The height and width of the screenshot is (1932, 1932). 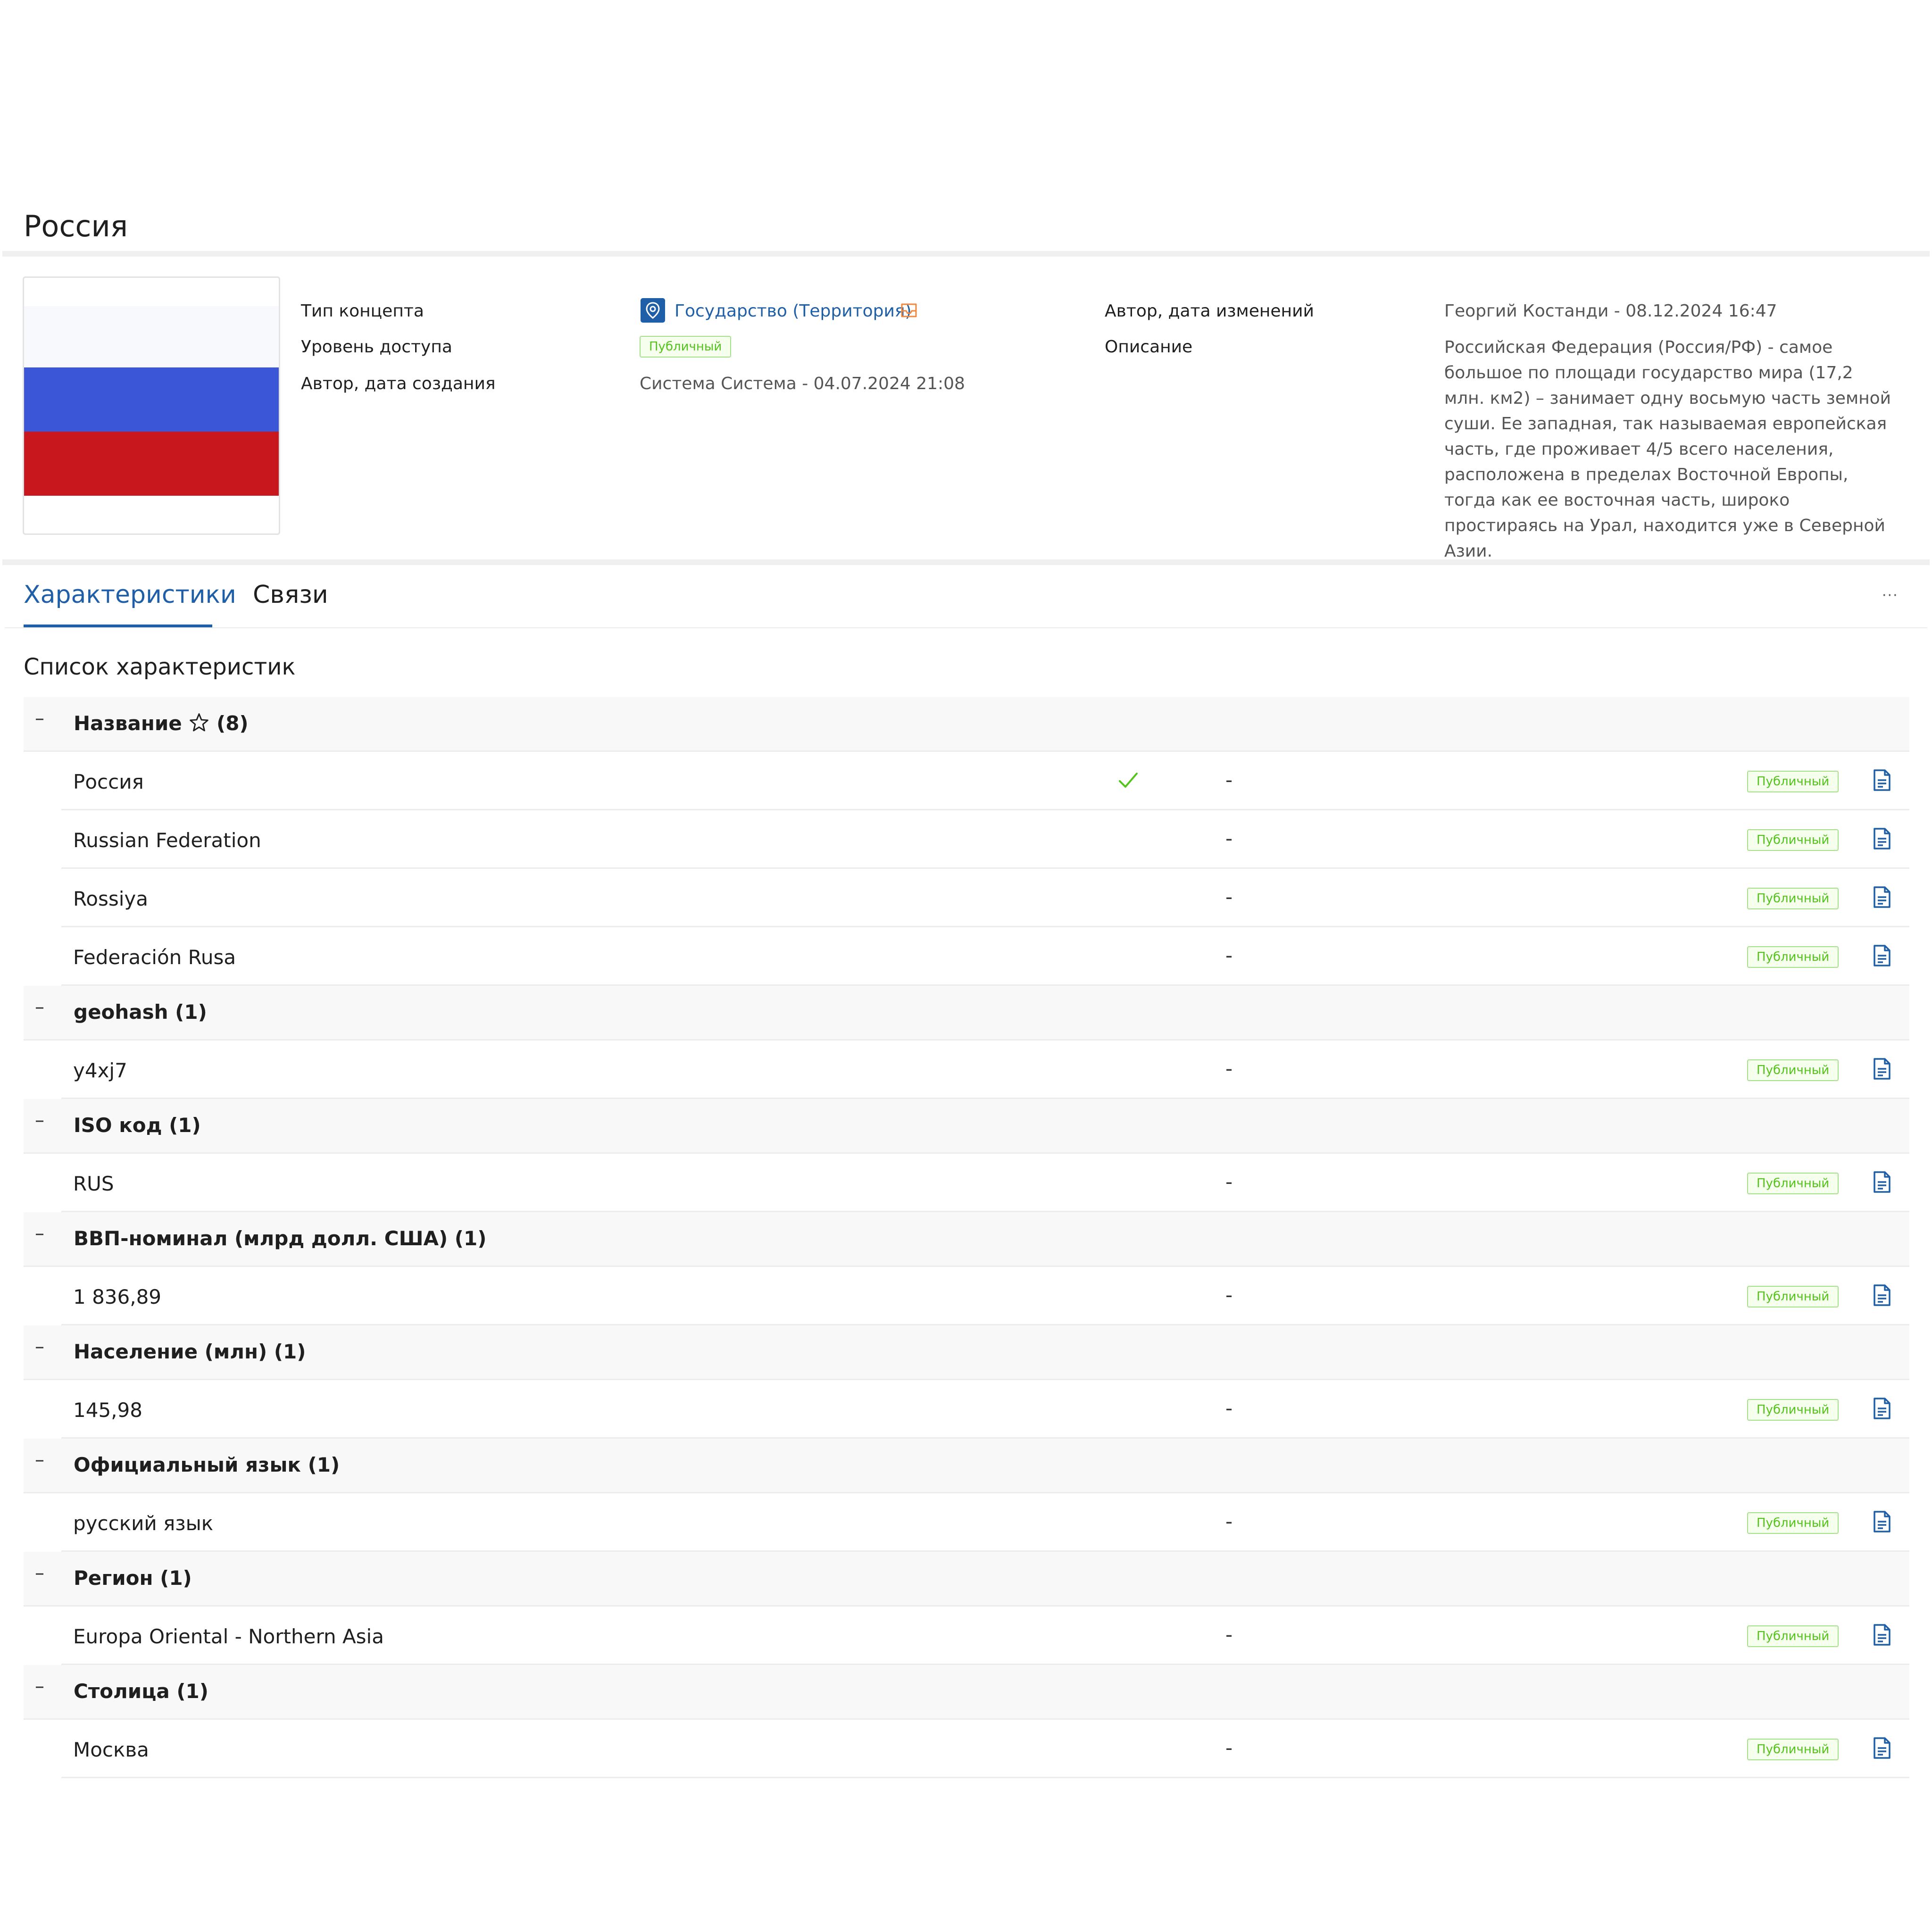 I want to click on characteristic-row: 1 836,89 - Публичный, so click(x=985, y=1296).